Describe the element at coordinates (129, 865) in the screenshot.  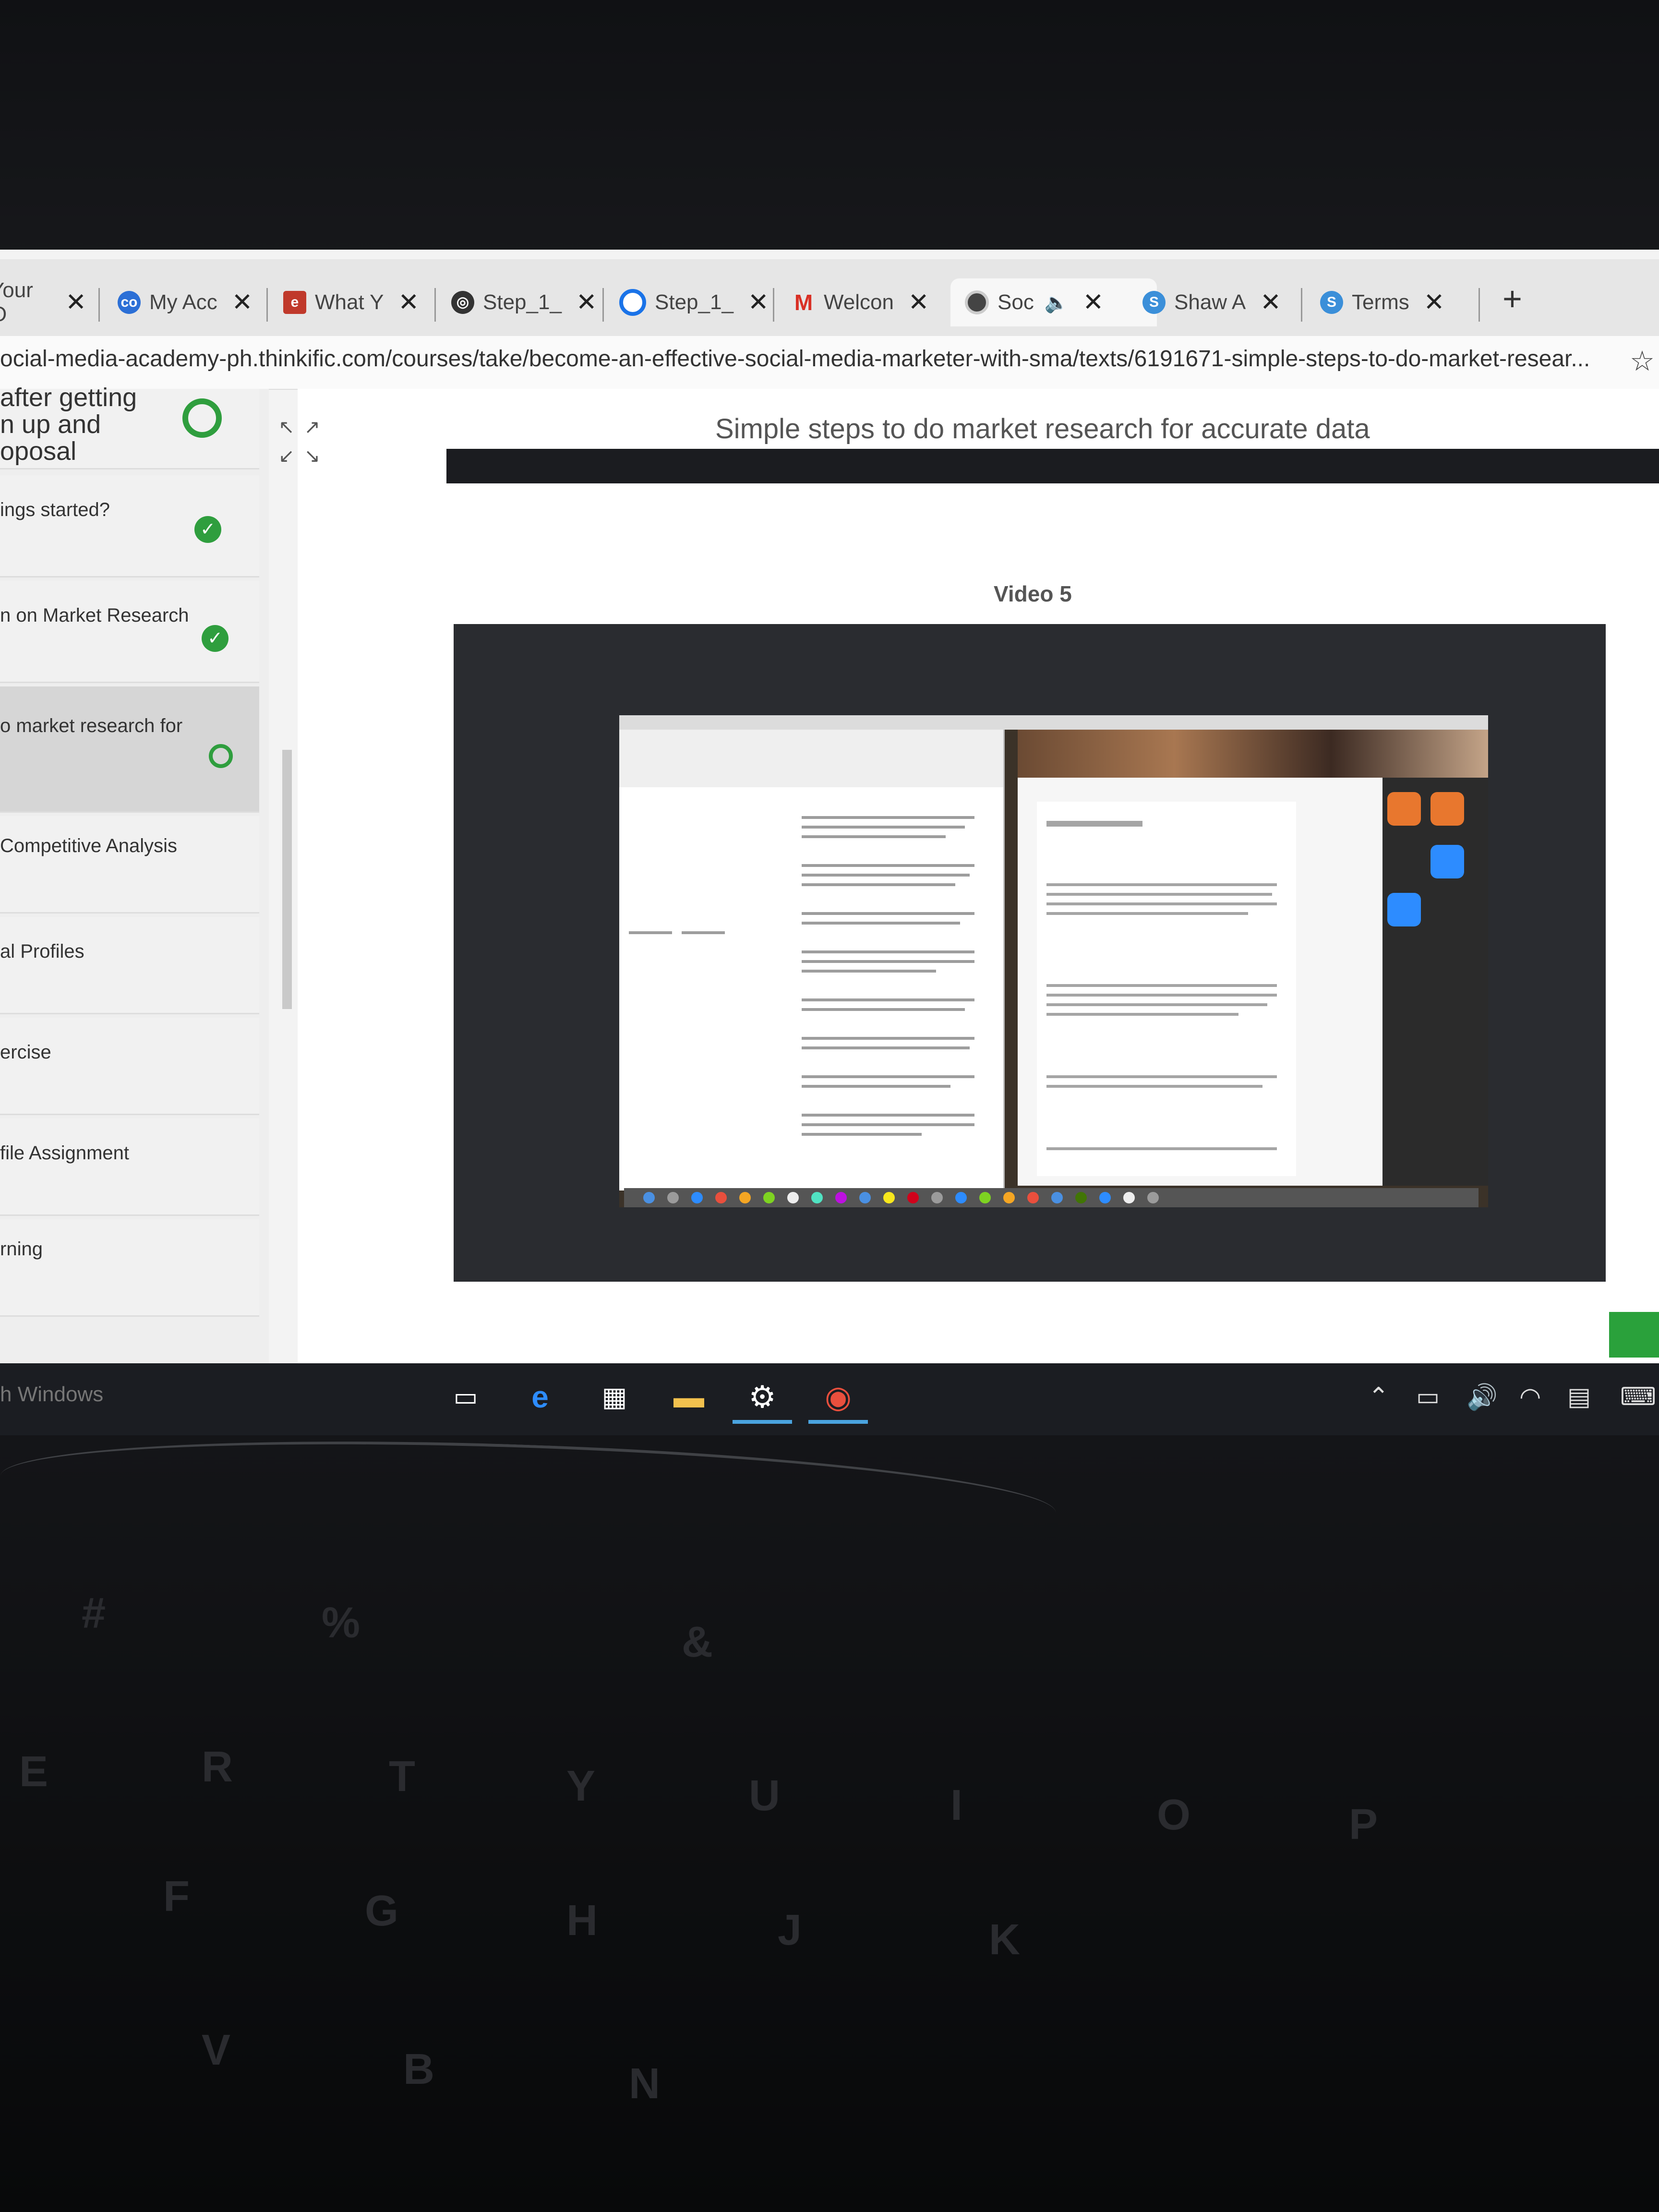
I see `sidebar-item-competitive-analysis: Competitive Analysis` at that location.